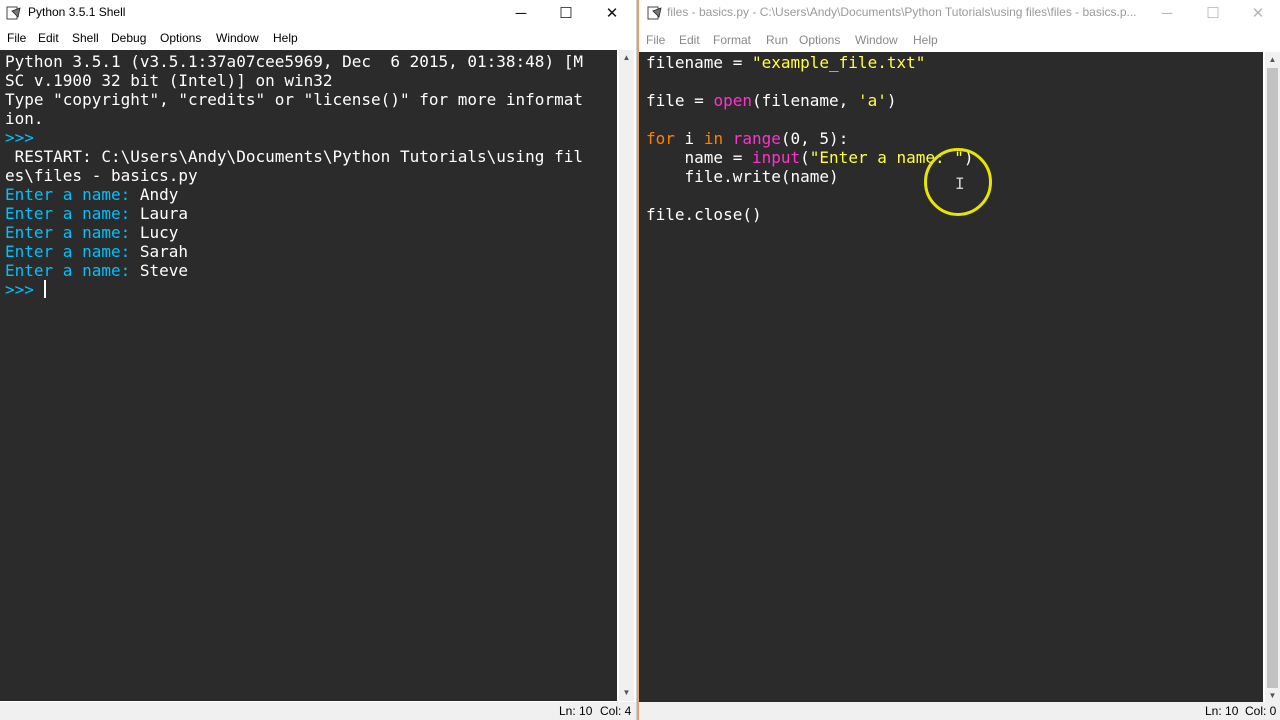 The width and height of the screenshot is (1280, 720). What do you see at coordinates (85, 38) in the screenshot?
I see `menu-shell: Shell` at bounding box center [85, 38].